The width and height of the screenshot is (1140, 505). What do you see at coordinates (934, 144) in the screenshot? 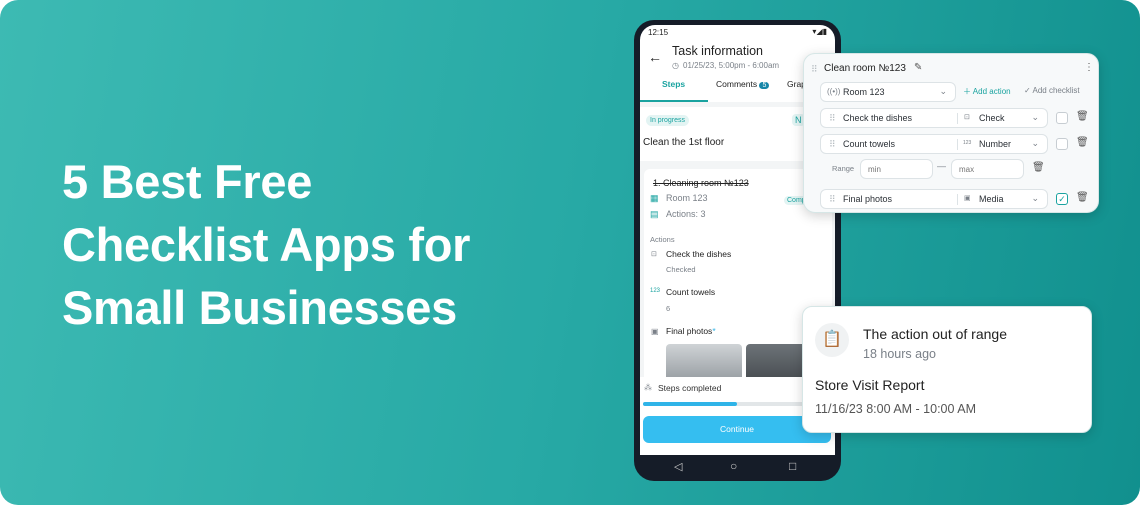
I see `action-row-field: ⠿ Count towels 123 Number ⌄` at bounding box center [934, 144].